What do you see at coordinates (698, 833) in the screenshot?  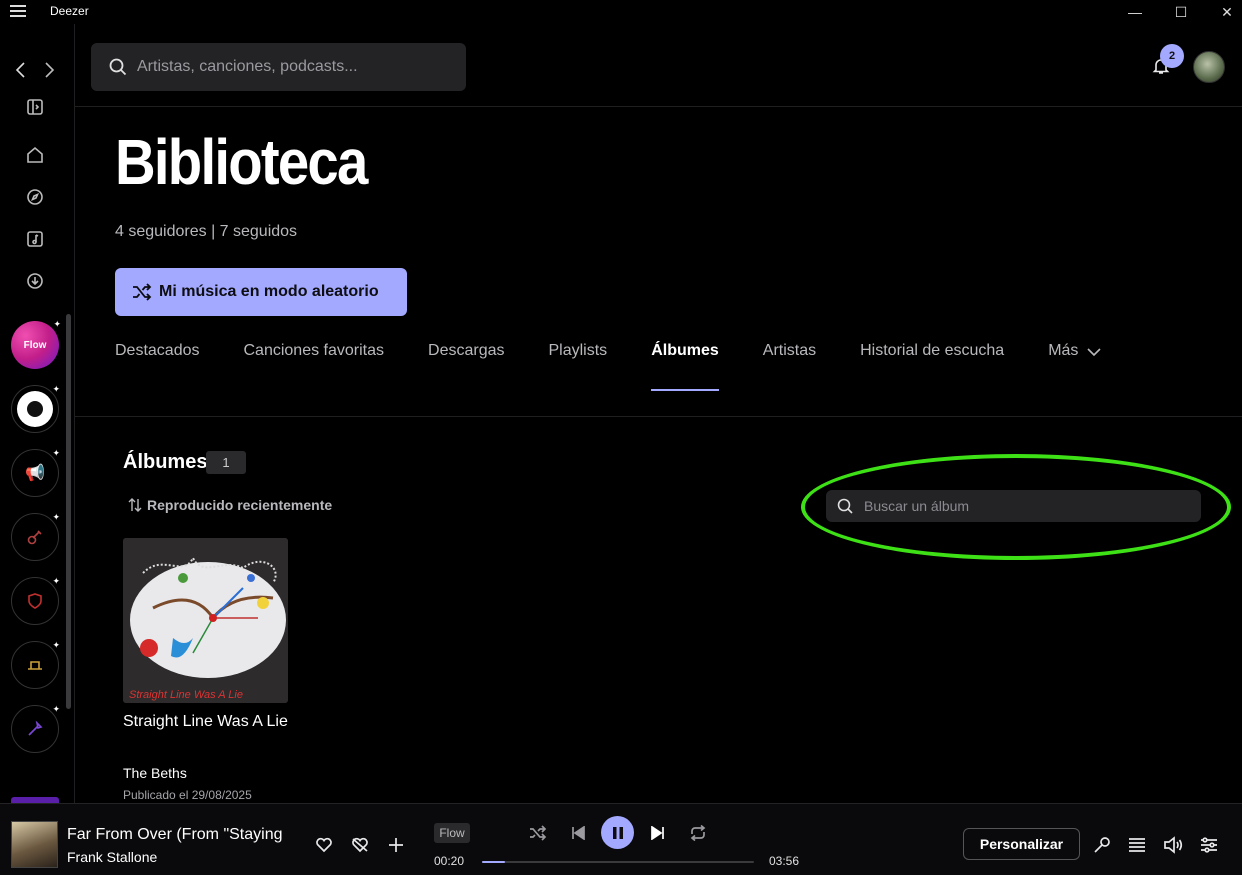 I see `repeat-icon` at bounding box center [698, 833].